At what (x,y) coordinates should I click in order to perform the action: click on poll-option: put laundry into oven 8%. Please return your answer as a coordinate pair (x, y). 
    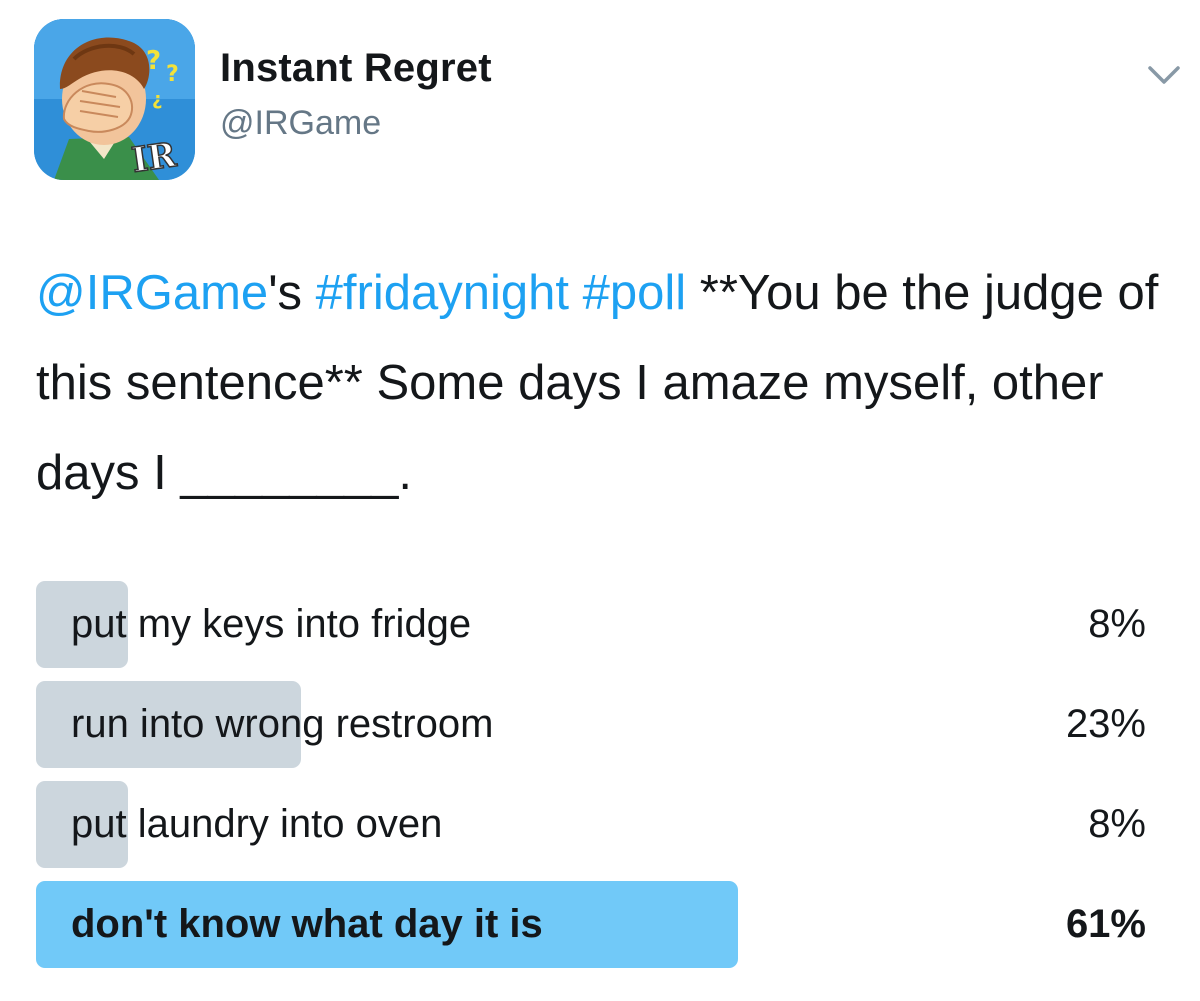
    Looking at the image, I should click on (591, 824).